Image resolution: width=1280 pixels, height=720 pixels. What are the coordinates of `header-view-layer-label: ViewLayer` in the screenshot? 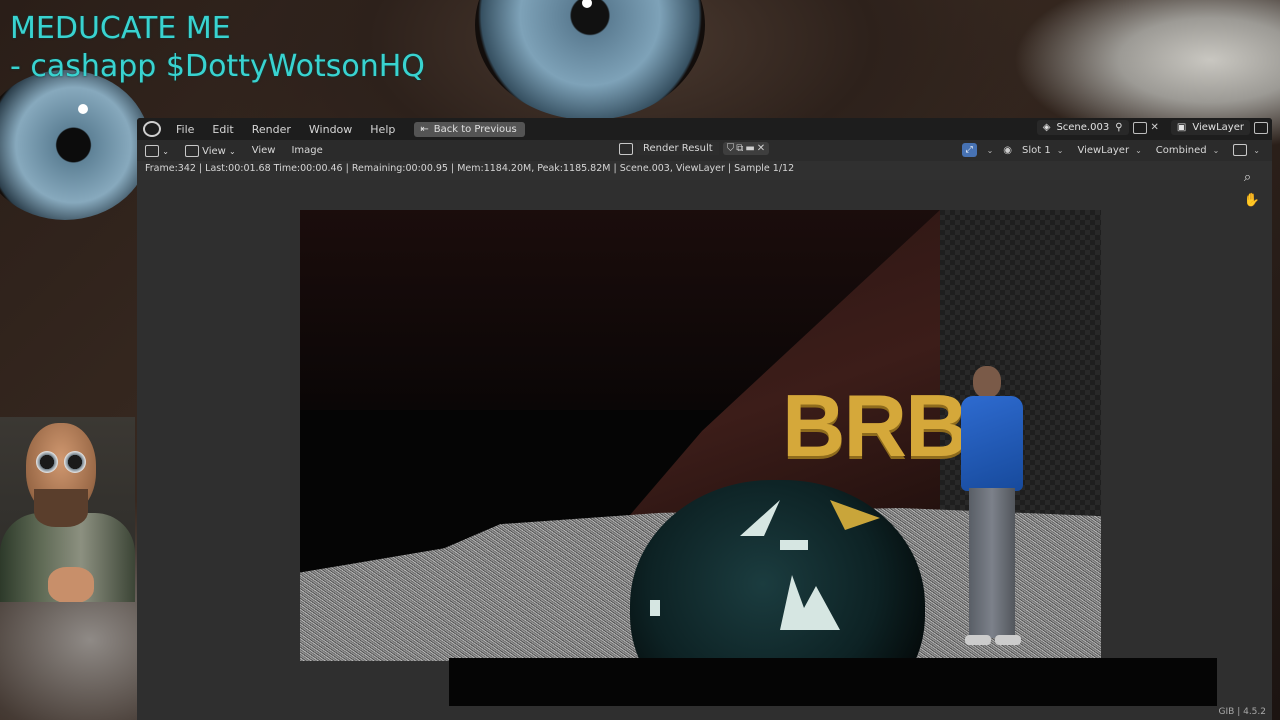 It's located at (1103, 150).